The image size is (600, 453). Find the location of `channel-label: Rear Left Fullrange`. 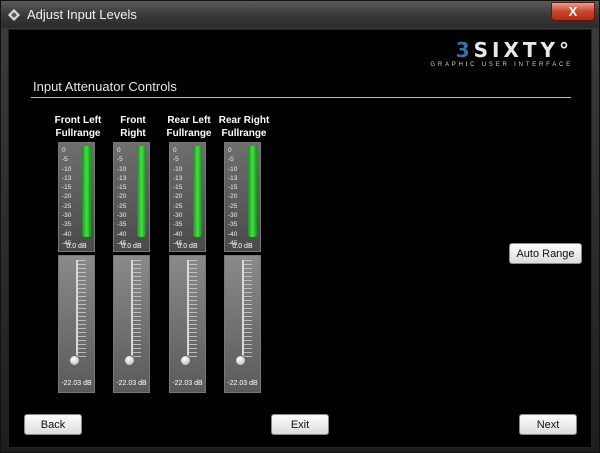

channel-label: Rear Left Fullrange is located at coordinates (189, 127).